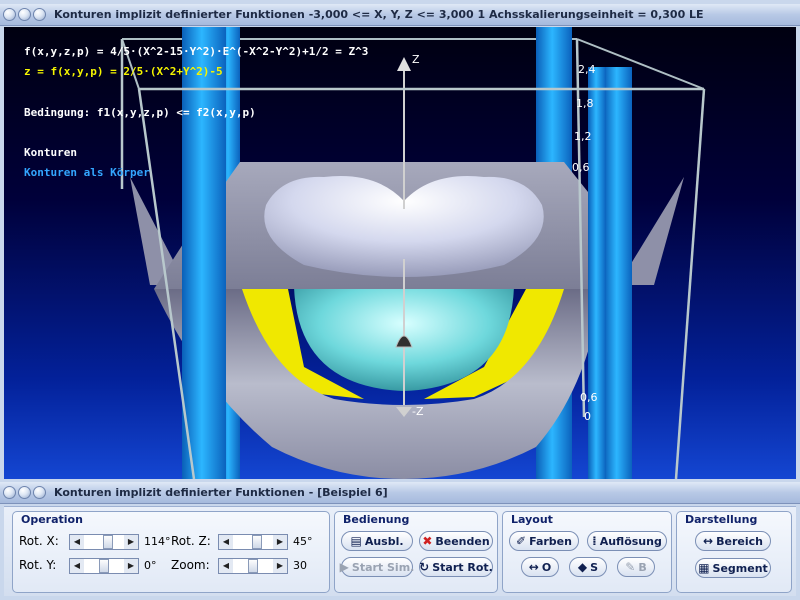 The image size is (800, 600). Describe the element at coordinates (190, 565) in the screenshot. I see `zoom-label: Zoom:` at that location.